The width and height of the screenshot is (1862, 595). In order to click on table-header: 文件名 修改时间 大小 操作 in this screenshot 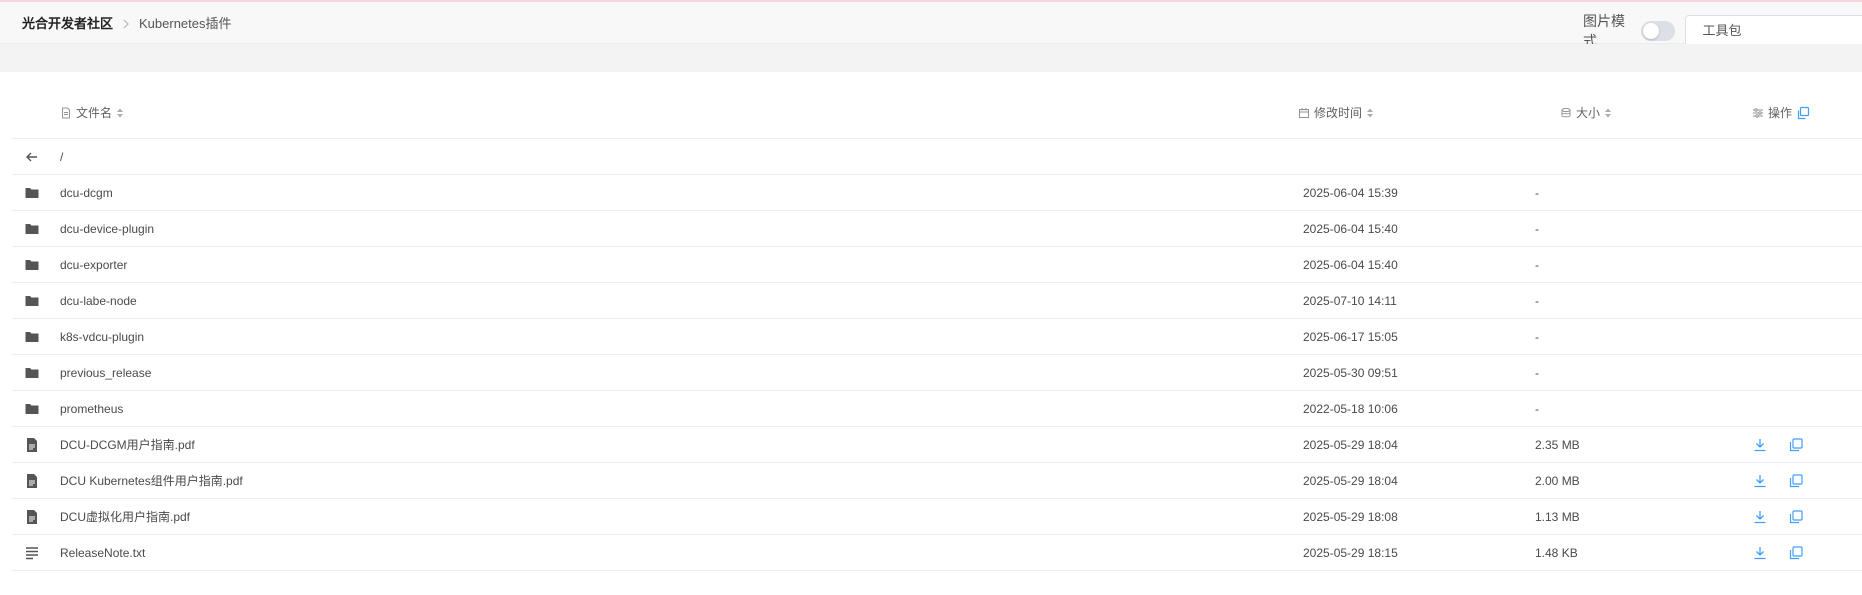, I will do `click(937, 111)`.